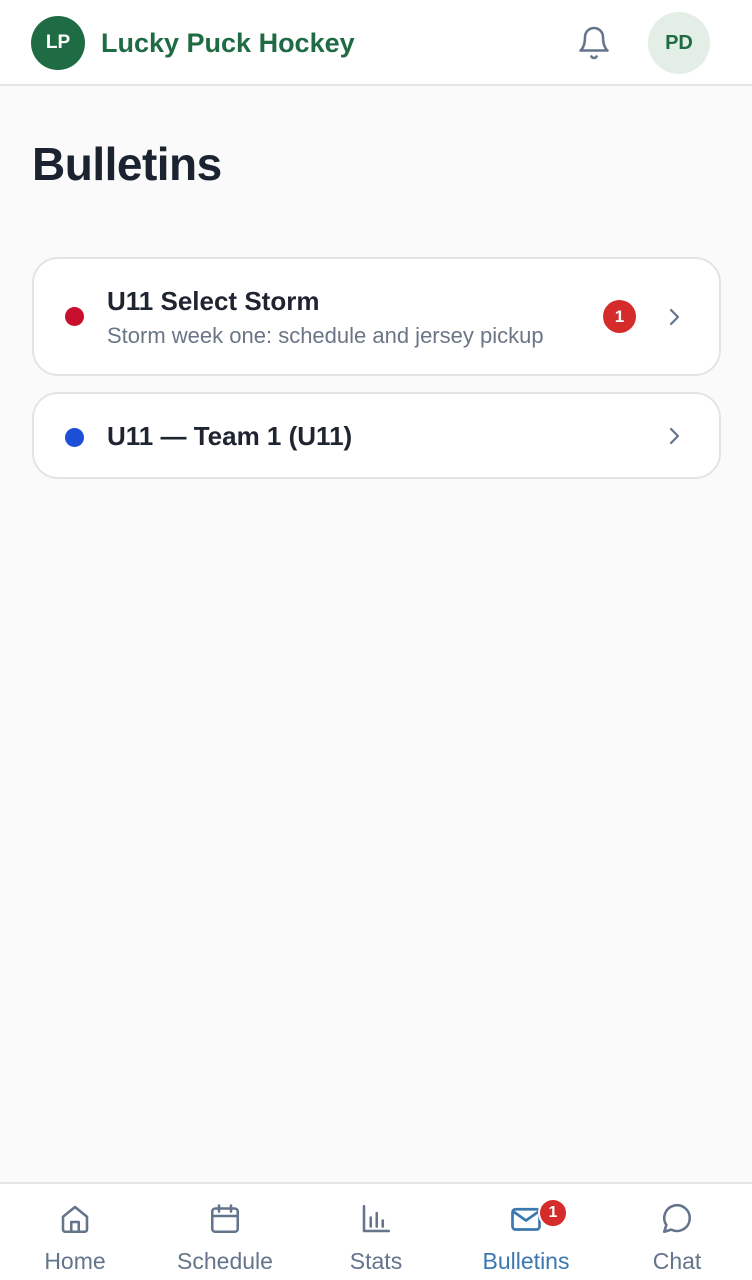  What do you see at coordinates (526, 1261) in the screenshot?
I see `nav-label: Bulletins` at bounding box center [526, 1261].